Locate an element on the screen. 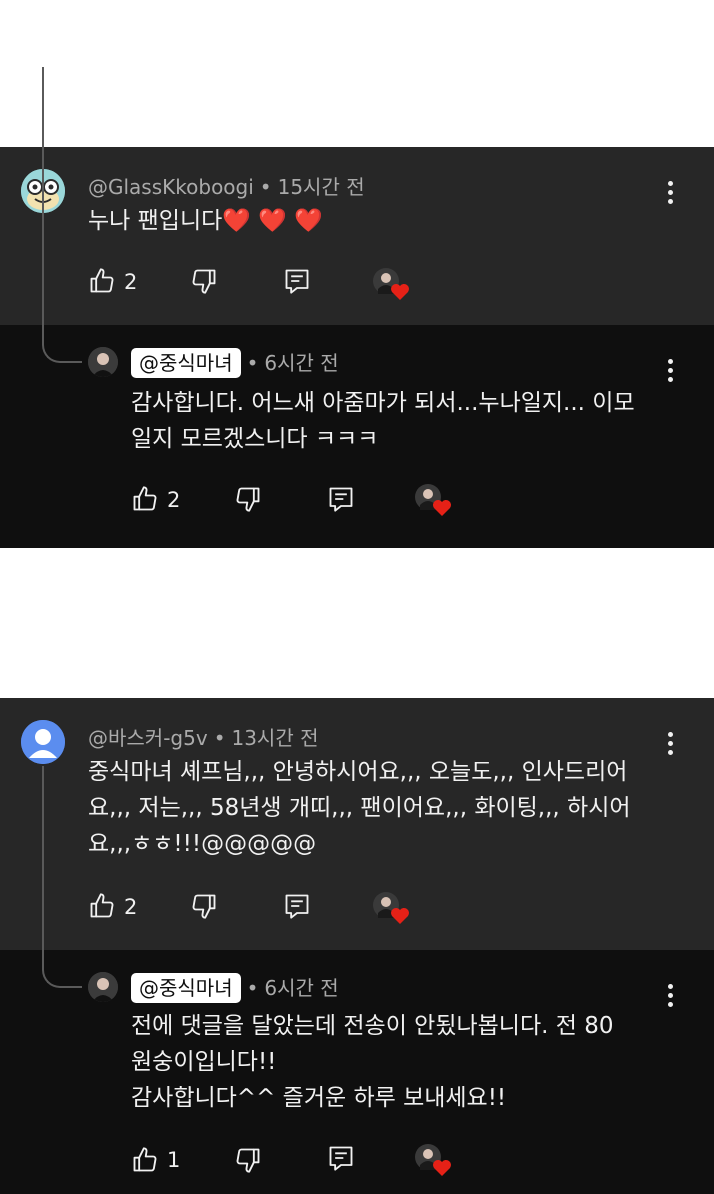 This screenshot has height=1194, width=714. comment-text-line: 요,,, 저는,,, 58년생 개띠,,, 팬이어요,,, 화이팅,,, 하시어 is located at coordinates (359, 808).